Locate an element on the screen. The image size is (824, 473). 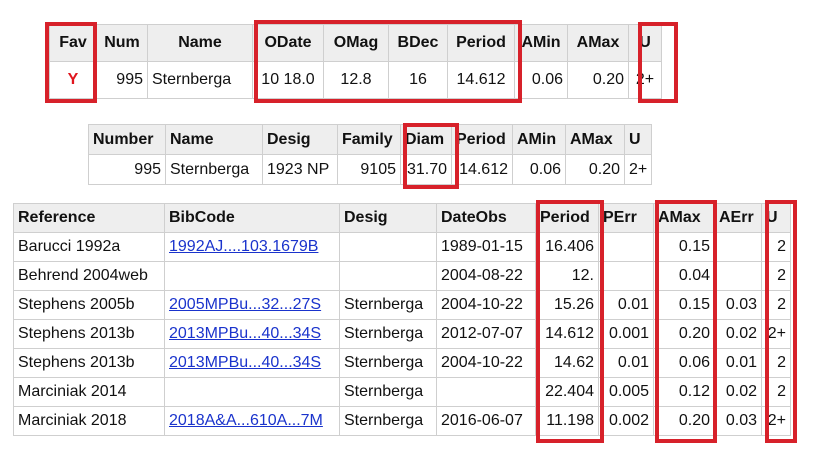
col-diam: Diam is located at coordinates (426, 139).